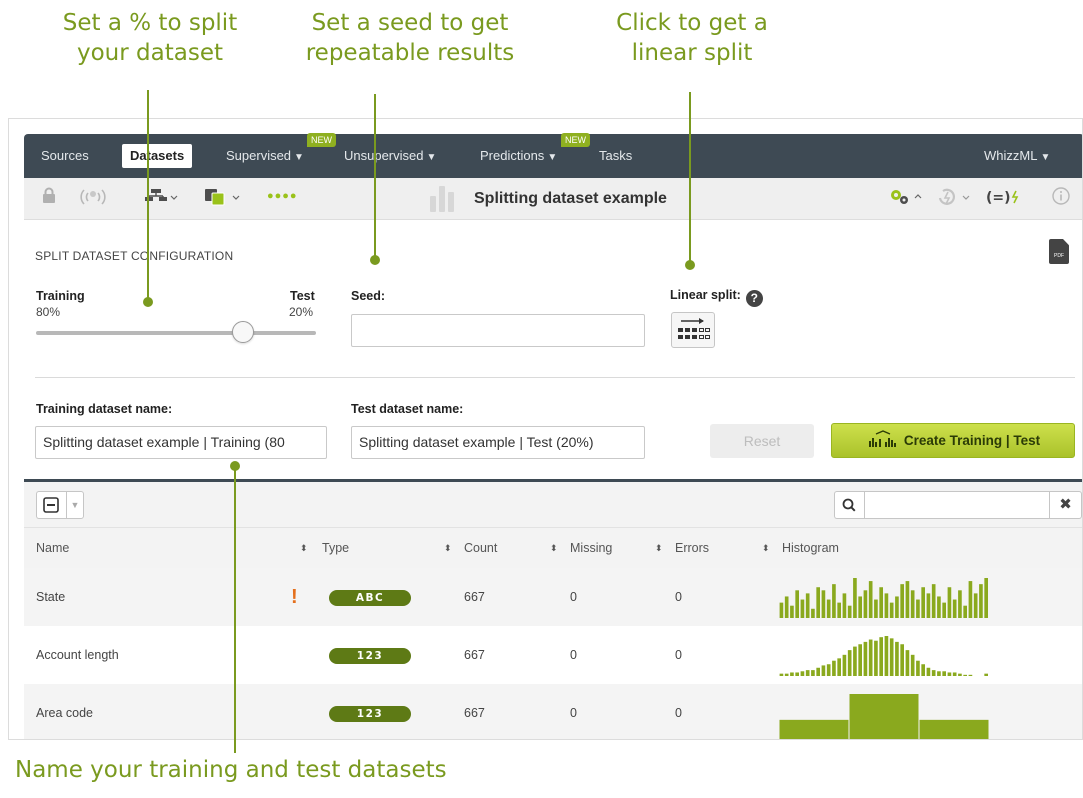 The width and height of the screenshot is (1083, 798). I want to click on share-signal-icon, so click(93, 199).